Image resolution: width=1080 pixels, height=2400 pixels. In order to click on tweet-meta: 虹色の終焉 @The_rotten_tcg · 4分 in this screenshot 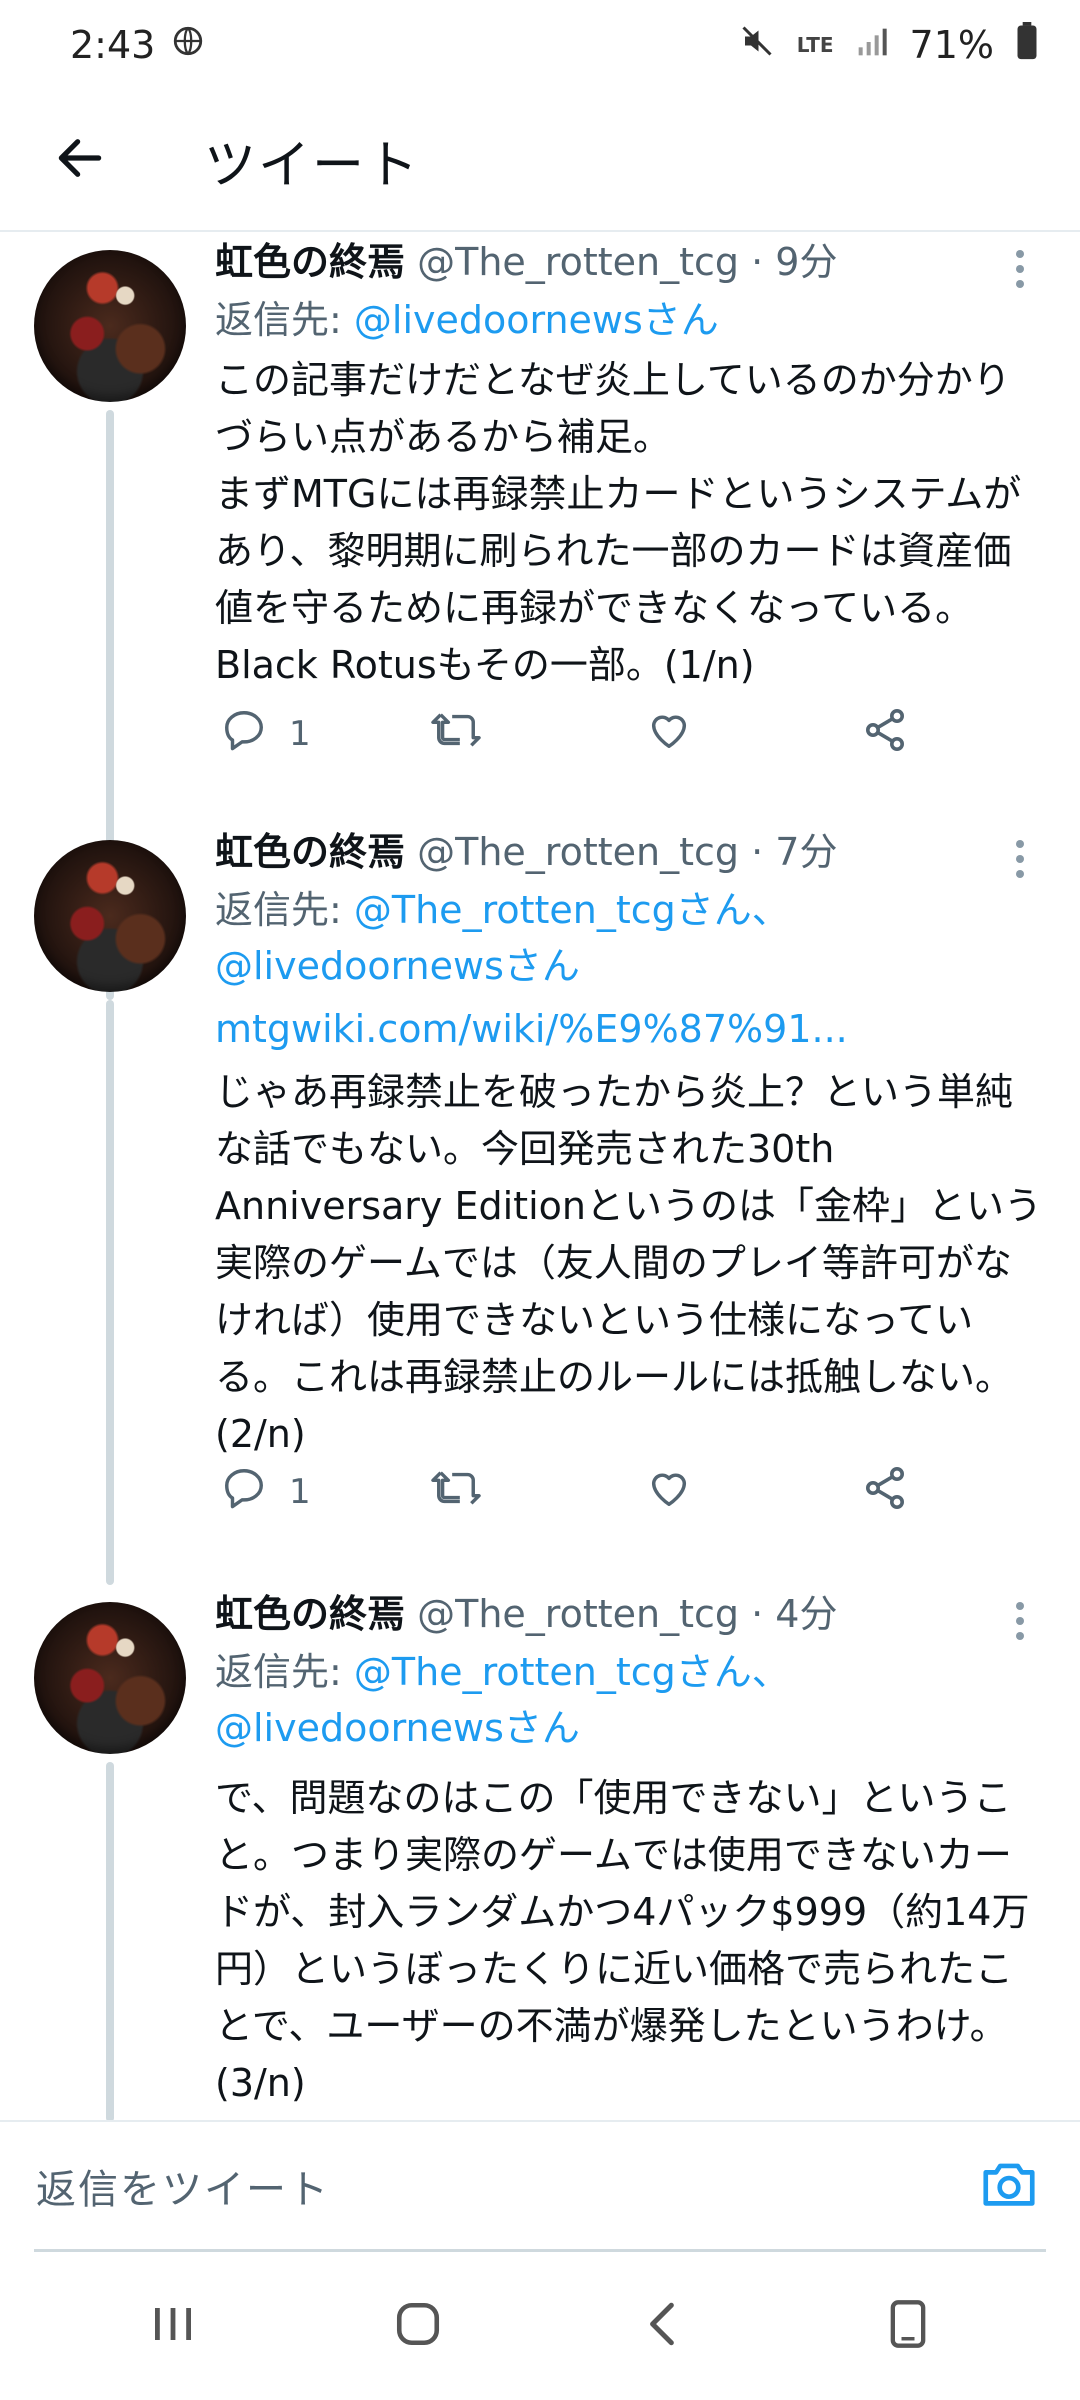, I will do `click(630, 1614)`.